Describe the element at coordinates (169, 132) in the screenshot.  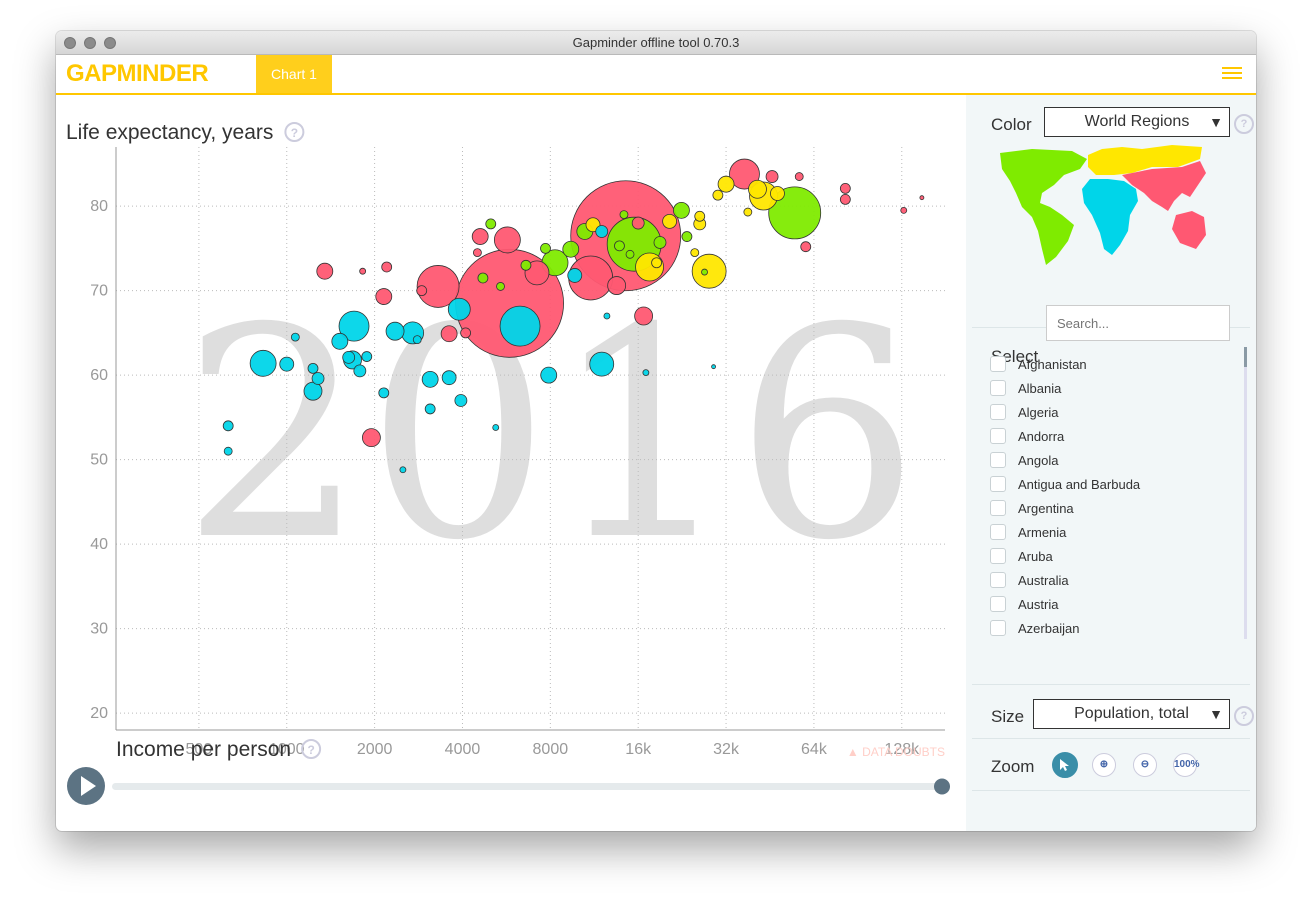
I see `y-axis-title: Life expectancy, years` at that location.